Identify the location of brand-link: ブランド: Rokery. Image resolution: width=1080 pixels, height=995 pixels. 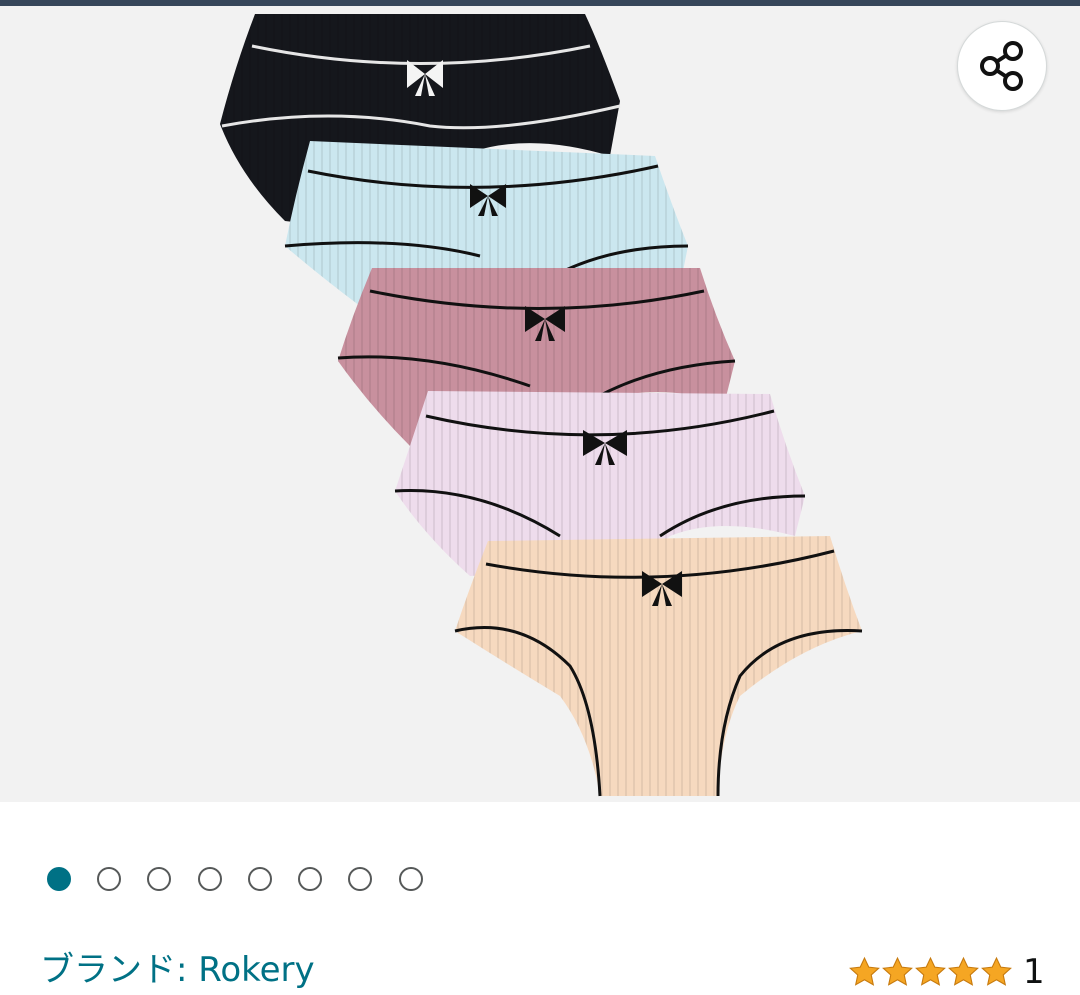
(177, 970).